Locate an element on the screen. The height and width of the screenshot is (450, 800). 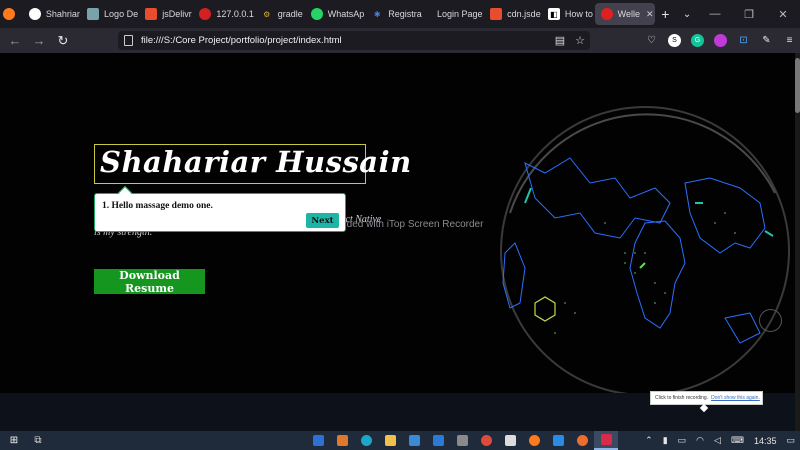
tour-next-button: Next is located at coordinates (322, 220).